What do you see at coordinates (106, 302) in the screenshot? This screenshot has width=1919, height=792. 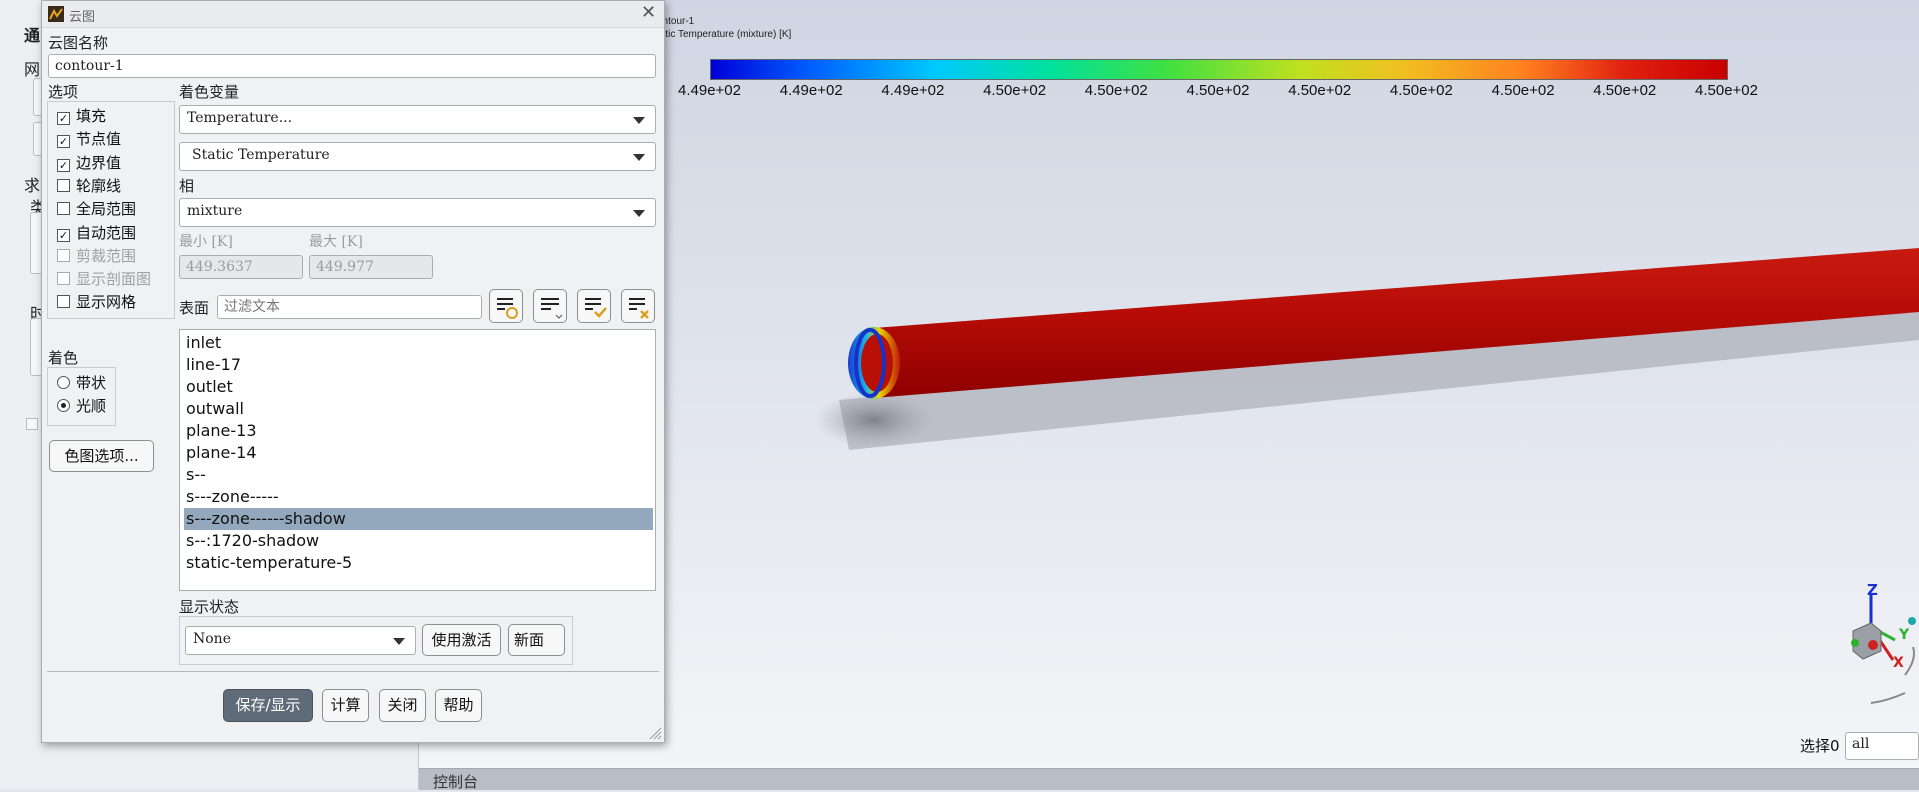 I see `option-label: 显示网格` at bounding box center [106, 302].